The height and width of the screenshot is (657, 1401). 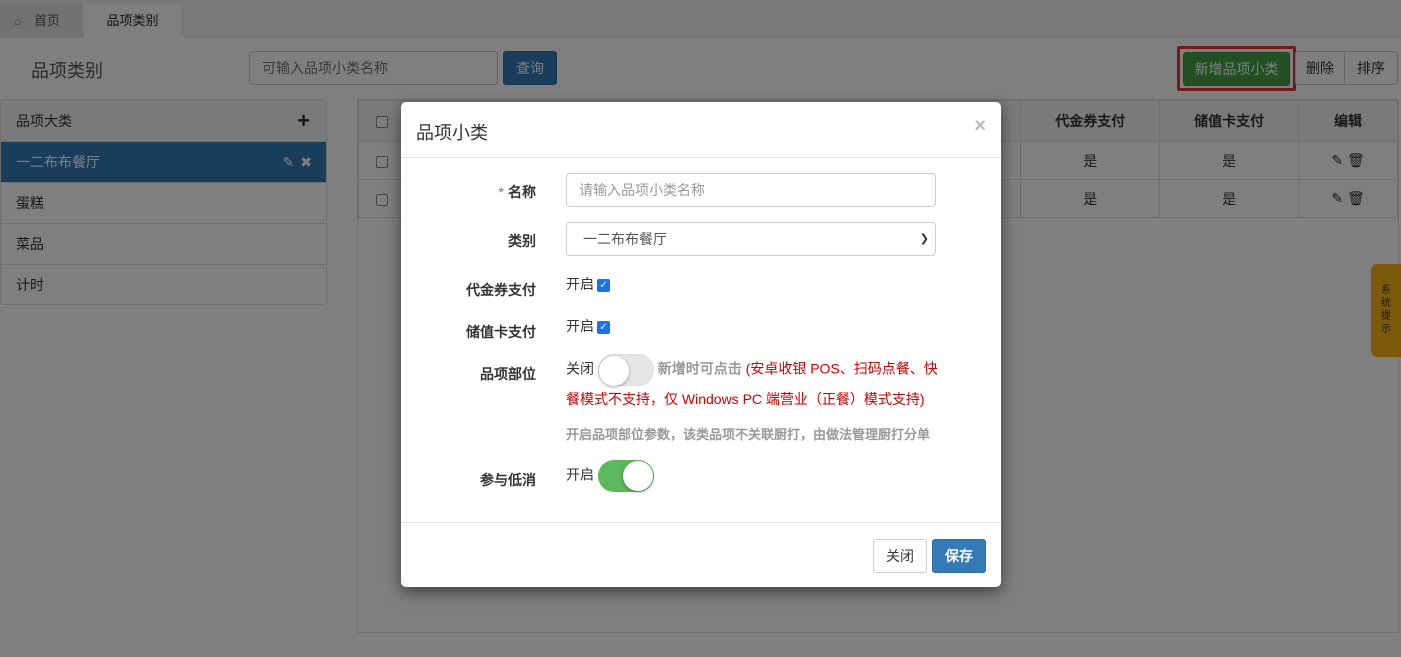 I want to click on voucher-checkbox: ✓, so click(x=603, y=285).